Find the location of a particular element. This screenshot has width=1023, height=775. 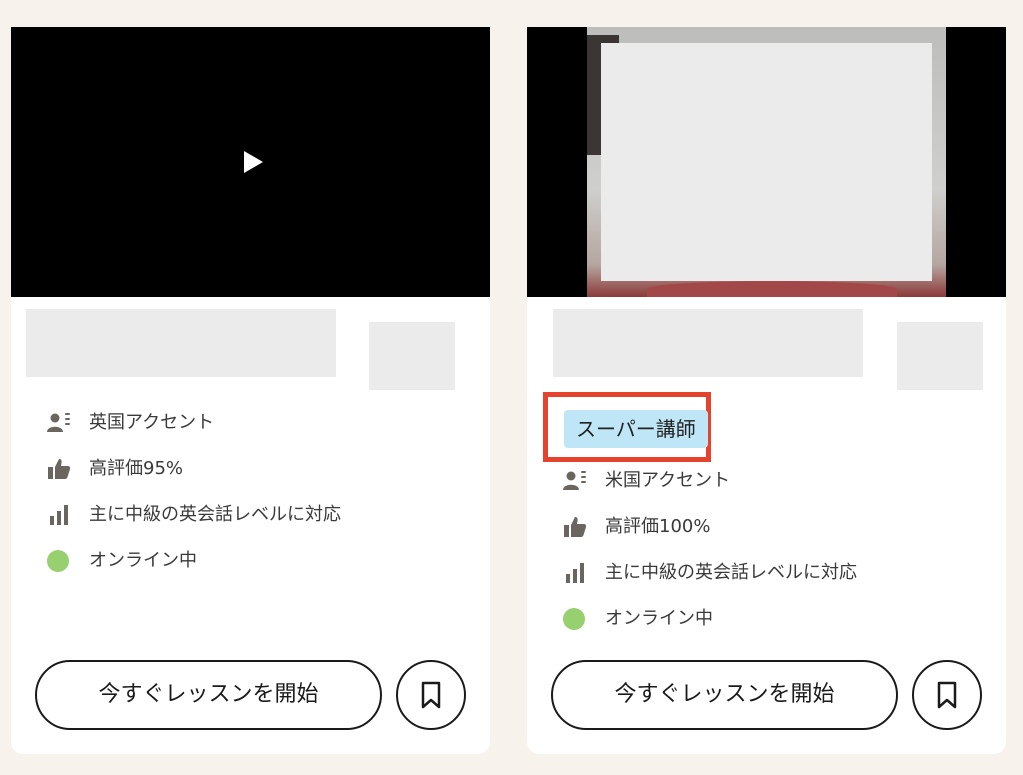

feature-list: 米国アクセント 高評価100% 主に中級の英会話レベルに対応 オンライン中 is located at coordinates (766, 557).